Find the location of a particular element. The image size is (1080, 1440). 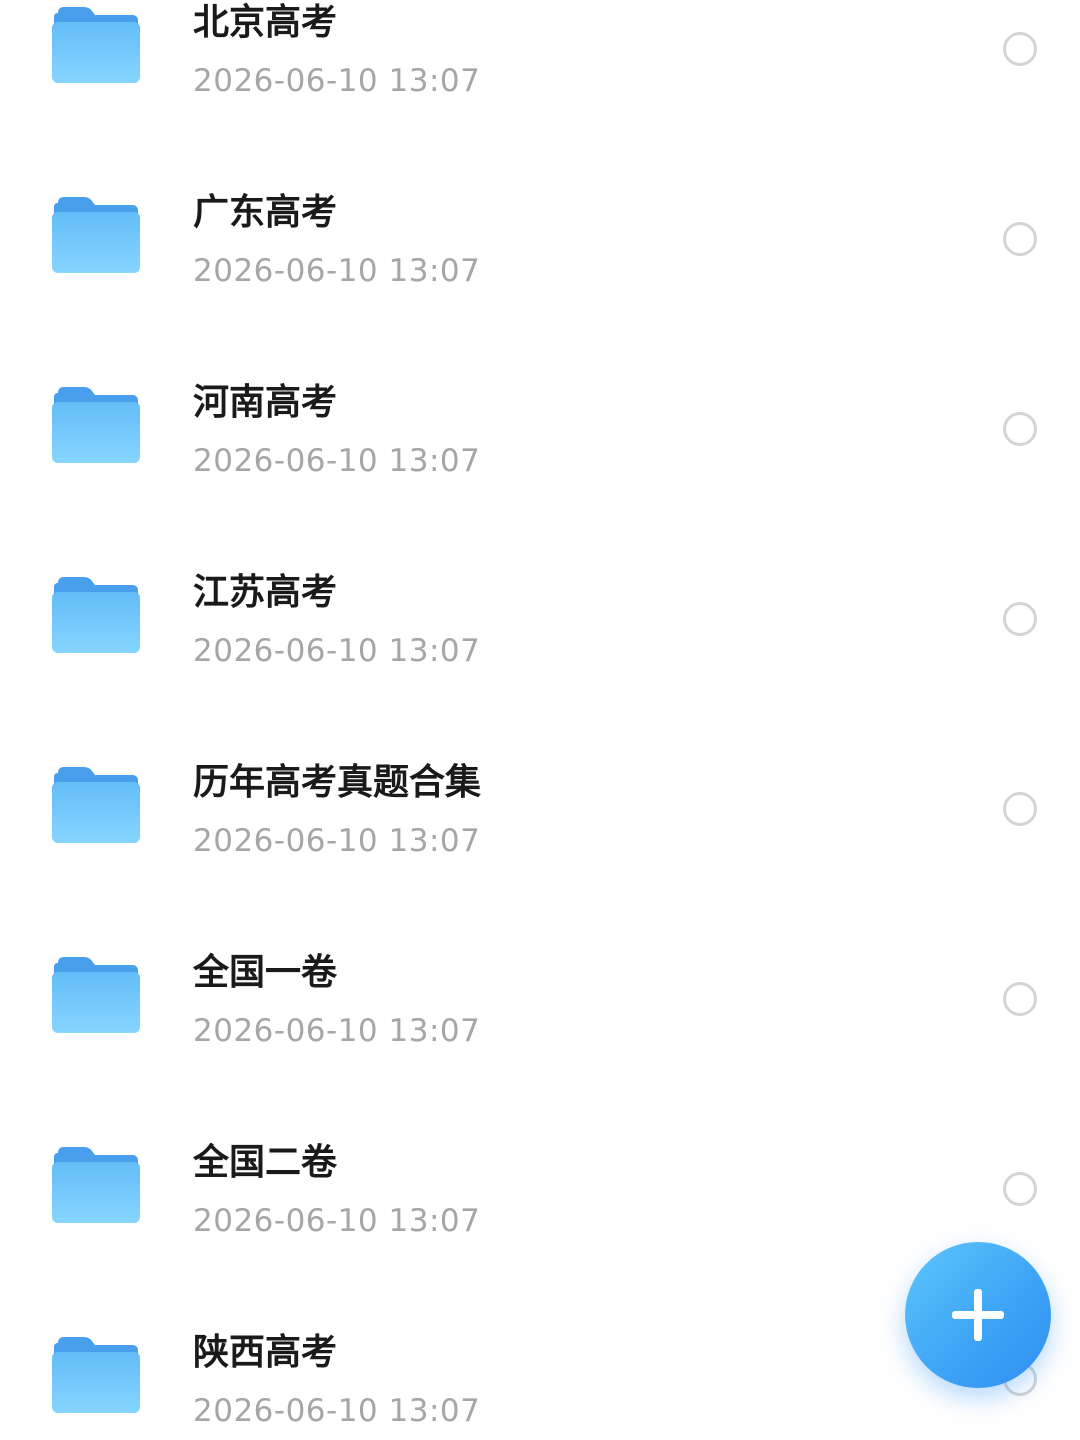

folder-row: 北京高考 2026-06-10 13:07 is located at coordinates (540, 71).